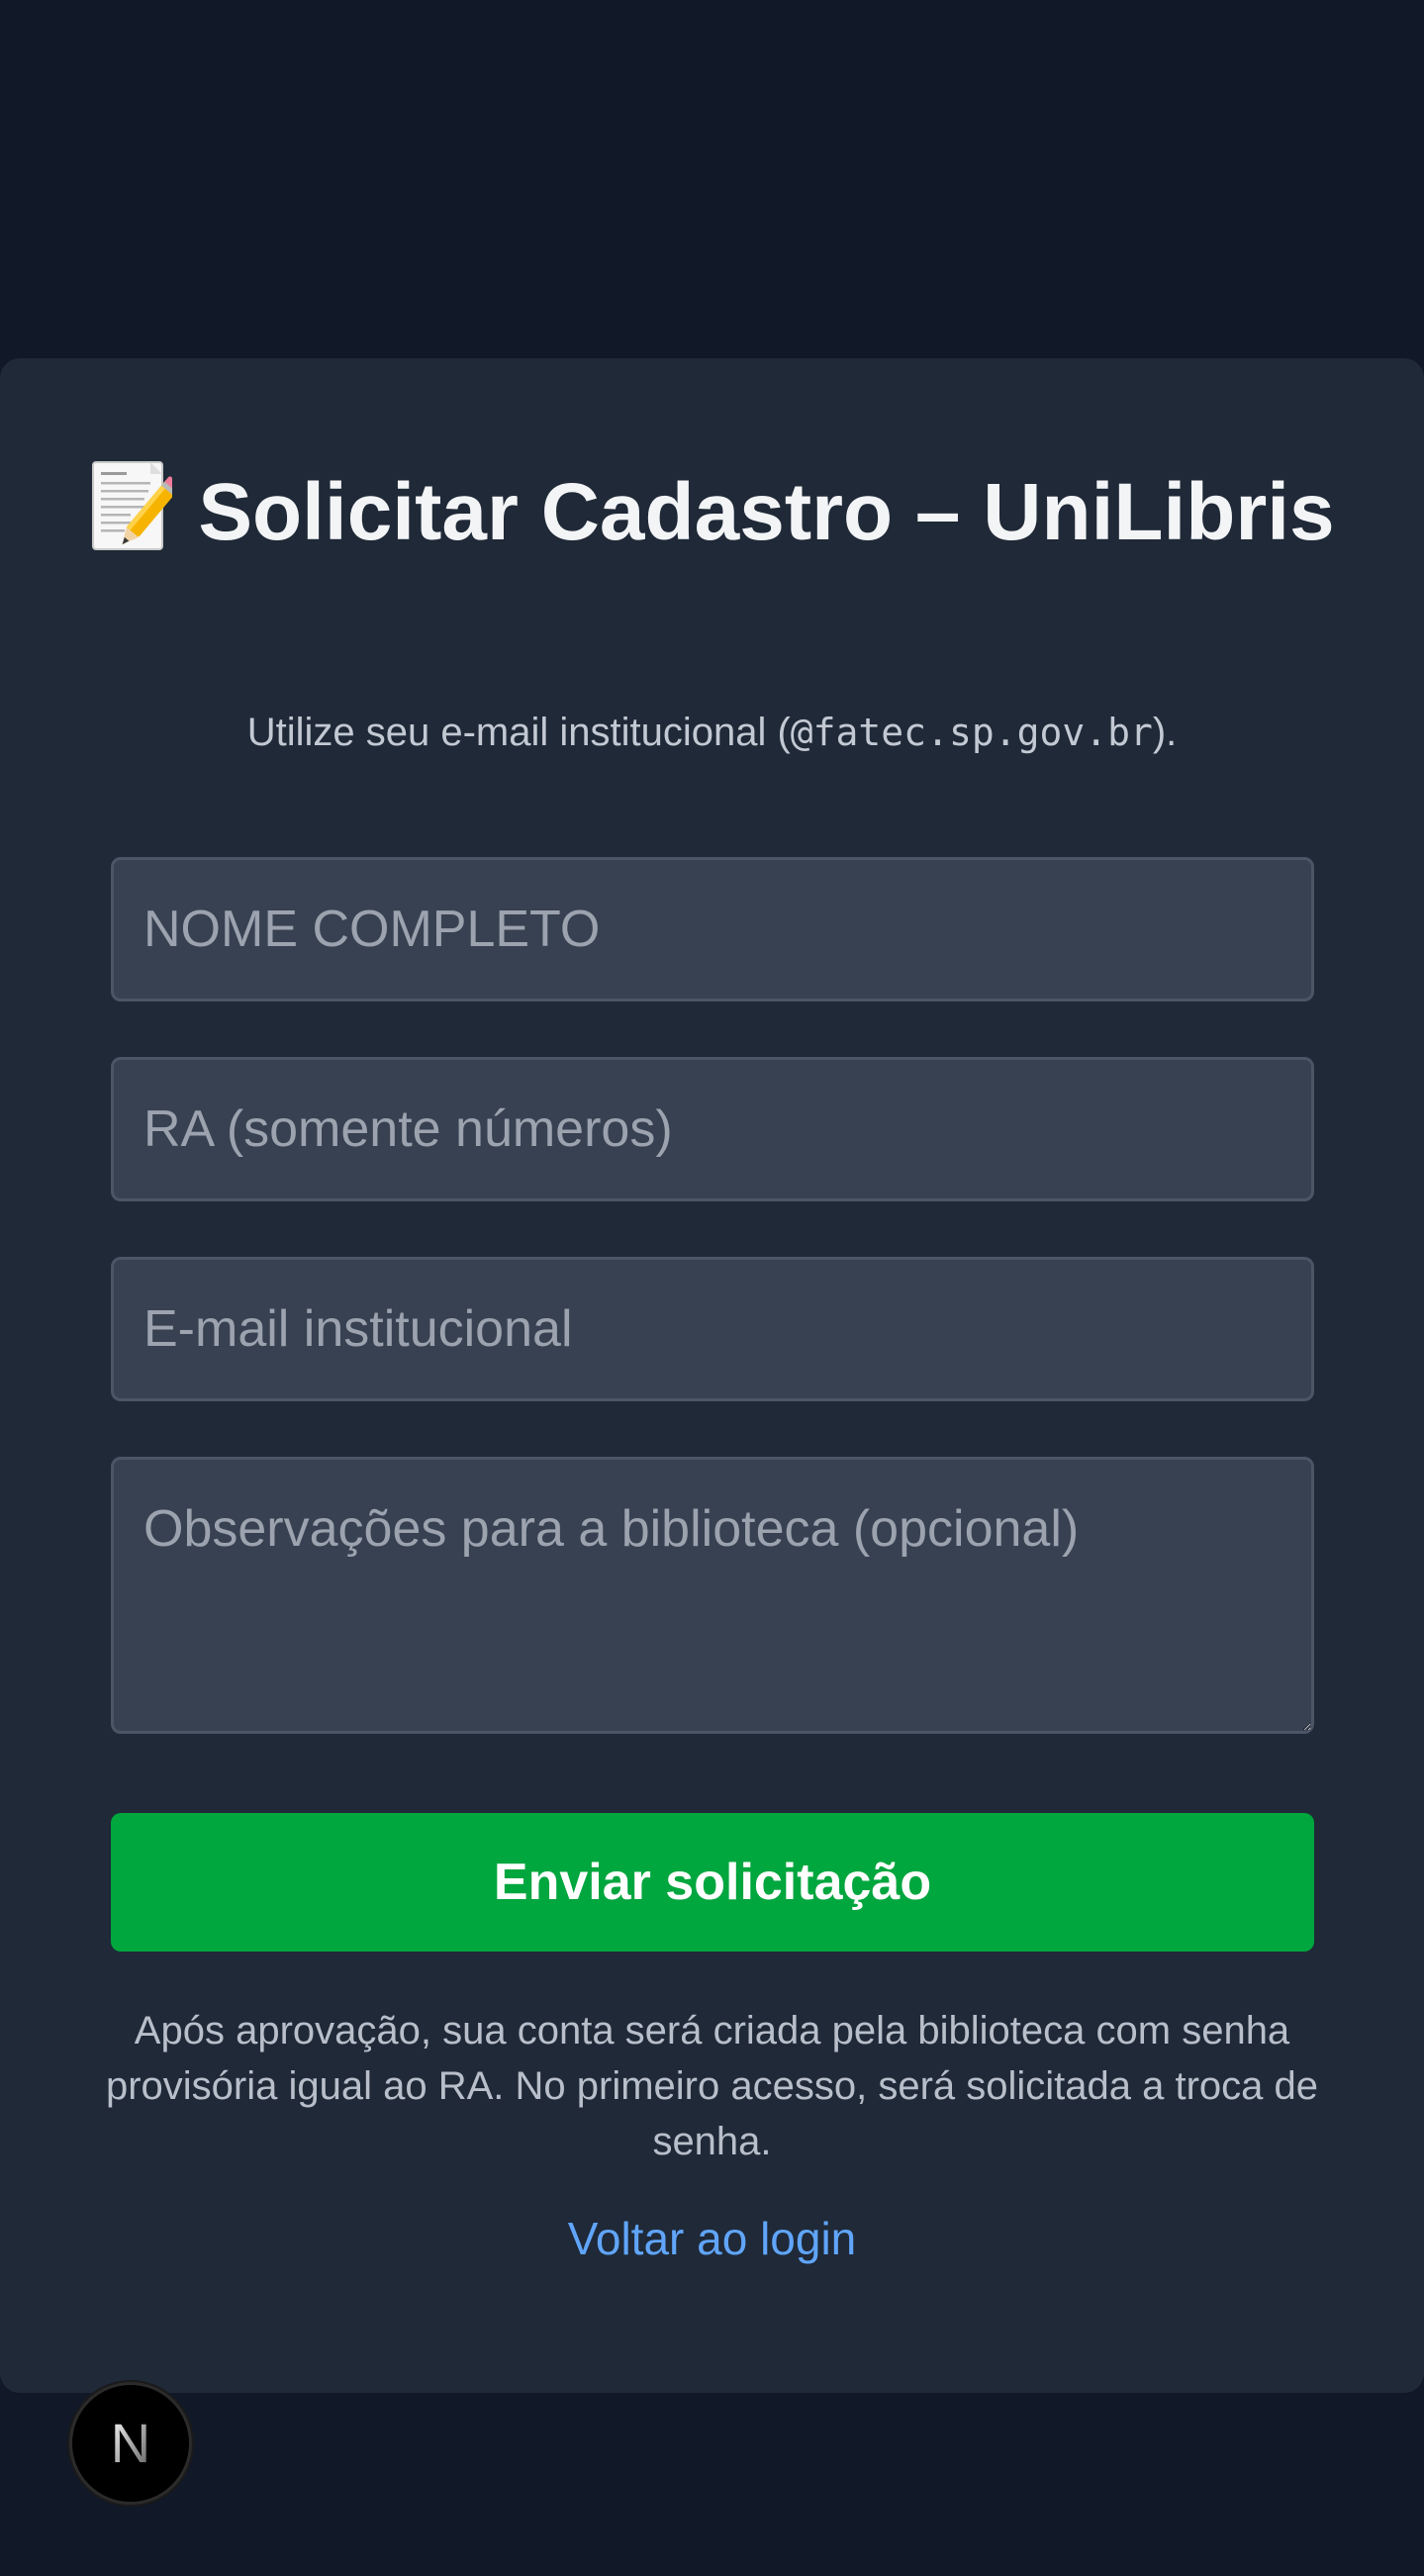 The width and height of the screenshot is (1424, 2576). Describe the element at coordinates (713, 929) in the screenshot. I see `full-name-input` at that location.